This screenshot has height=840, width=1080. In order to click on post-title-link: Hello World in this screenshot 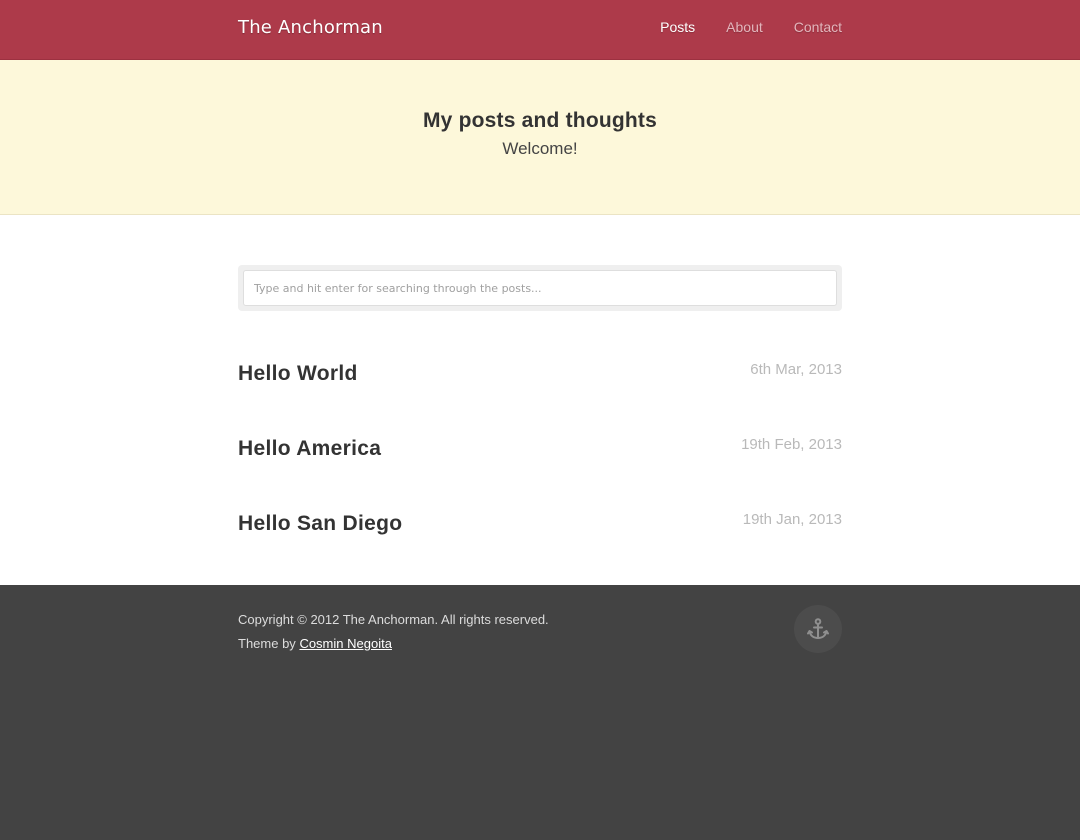, I will do `click(298, 374)`.